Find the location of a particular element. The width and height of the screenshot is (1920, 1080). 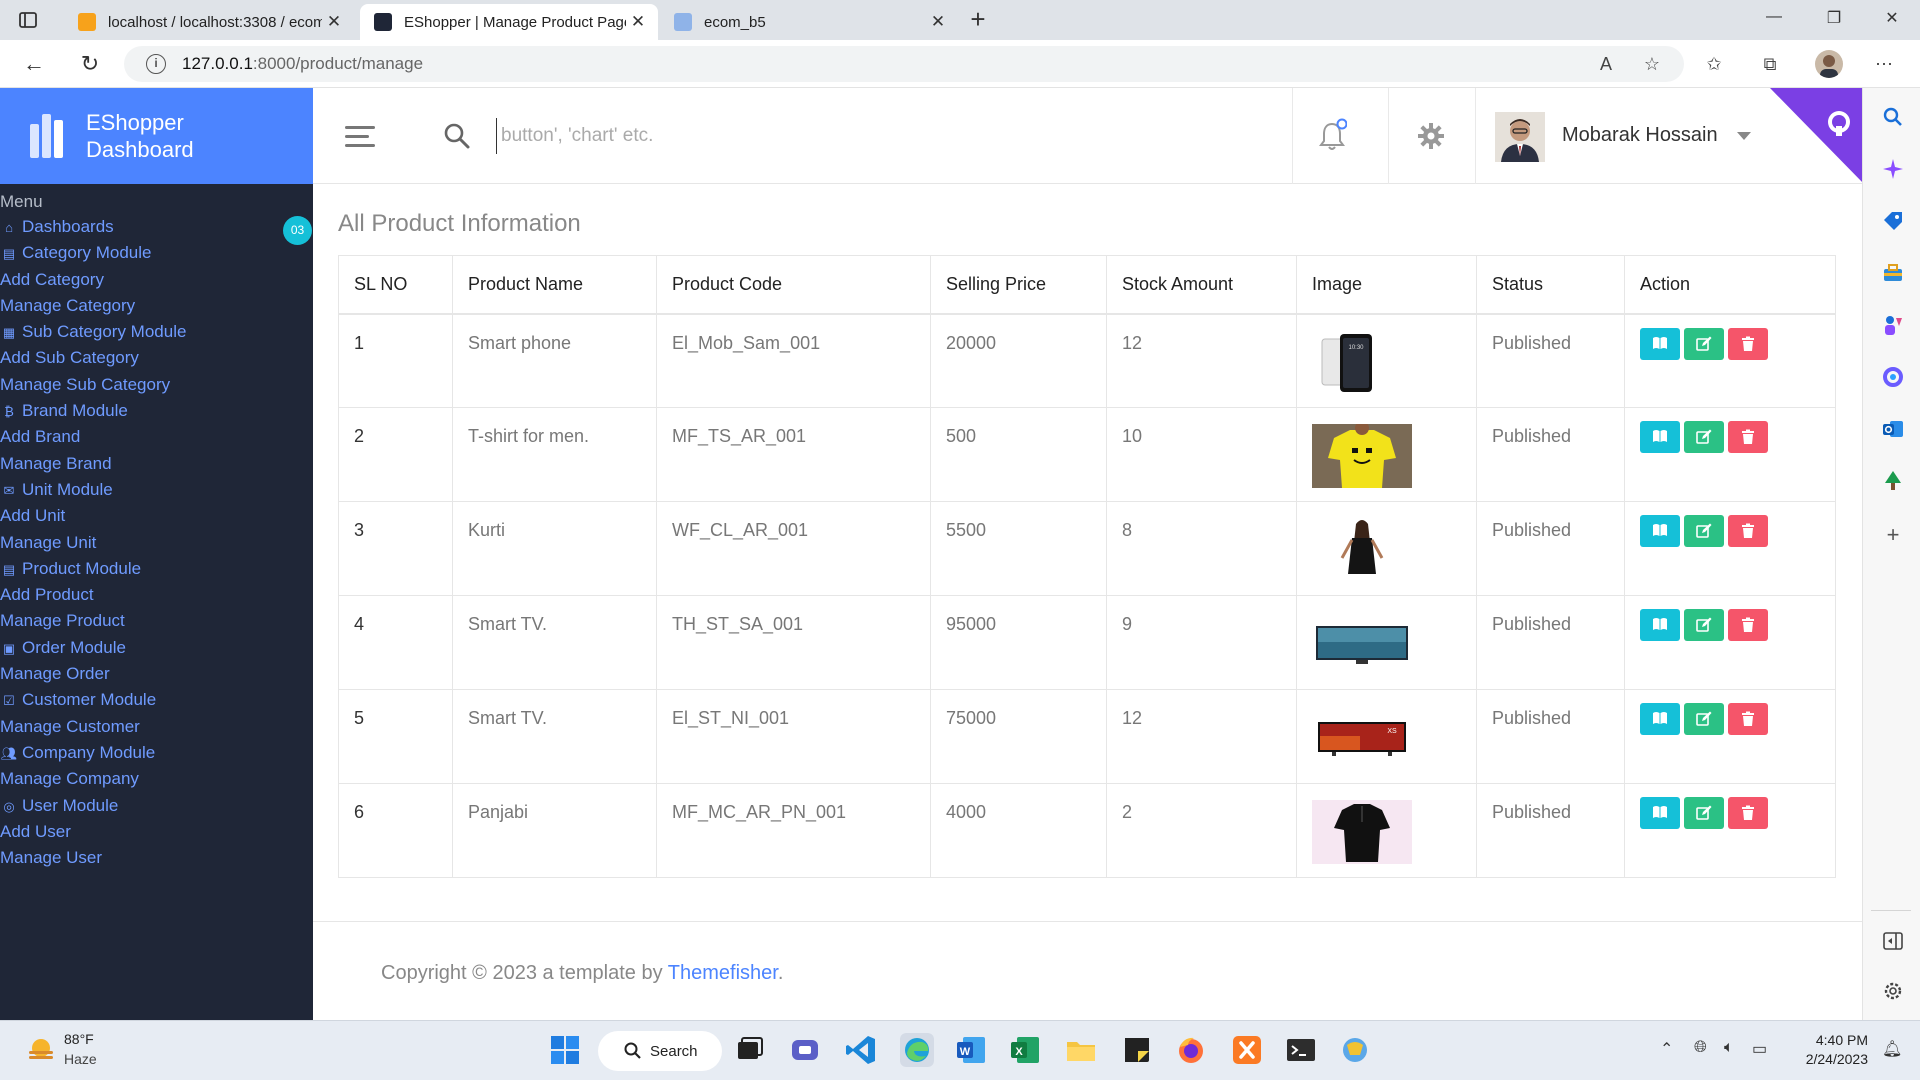

tools-icon is located at coordinates (1893, 273).